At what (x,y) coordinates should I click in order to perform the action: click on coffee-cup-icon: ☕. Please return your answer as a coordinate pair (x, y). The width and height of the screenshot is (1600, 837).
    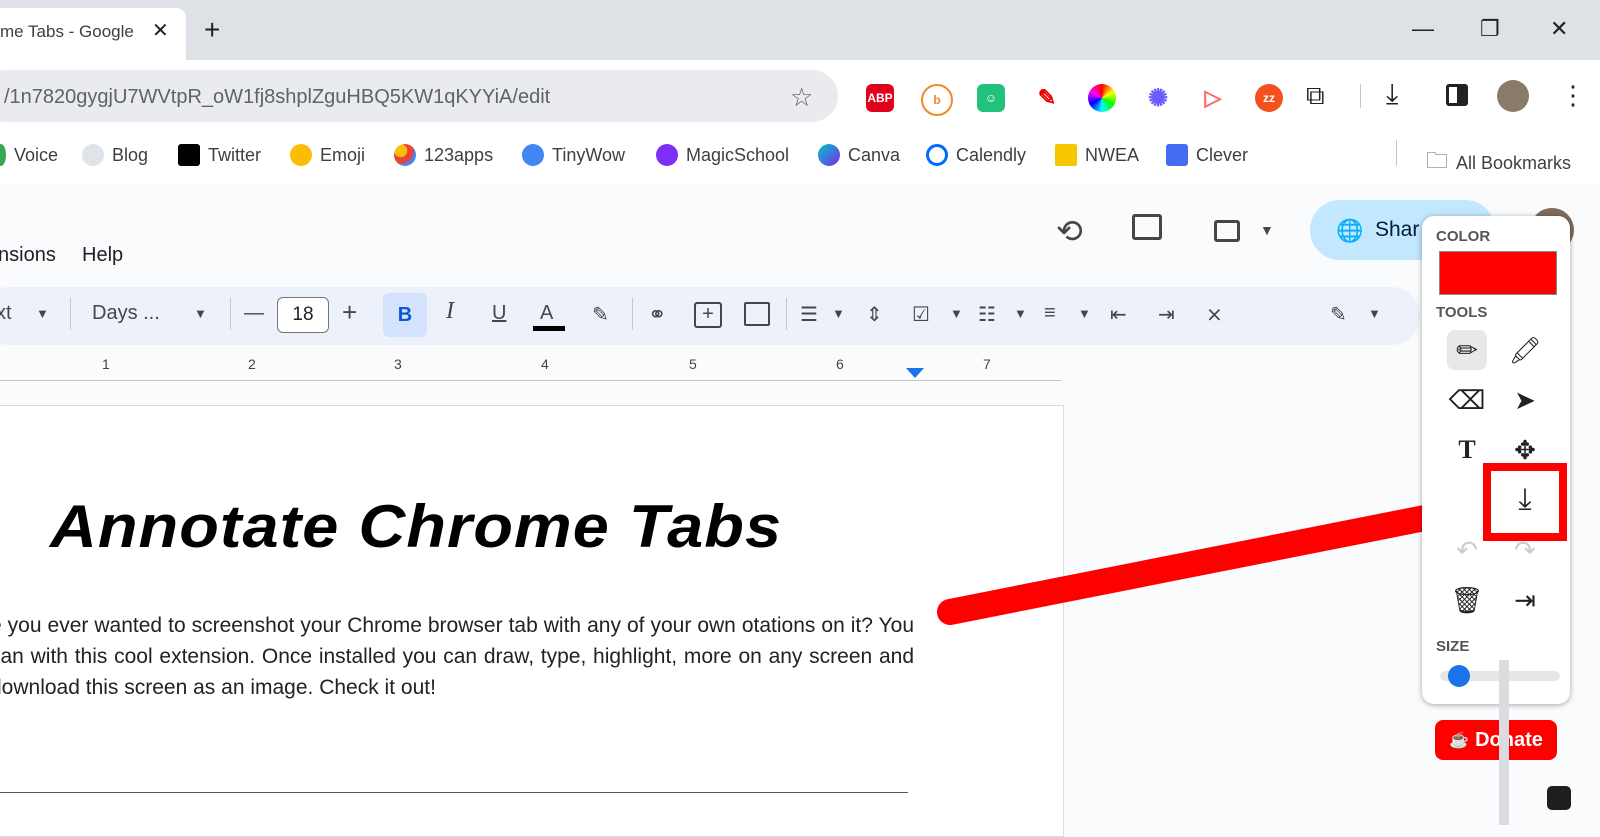
    Looking at the image, I should click on (1459, 740).